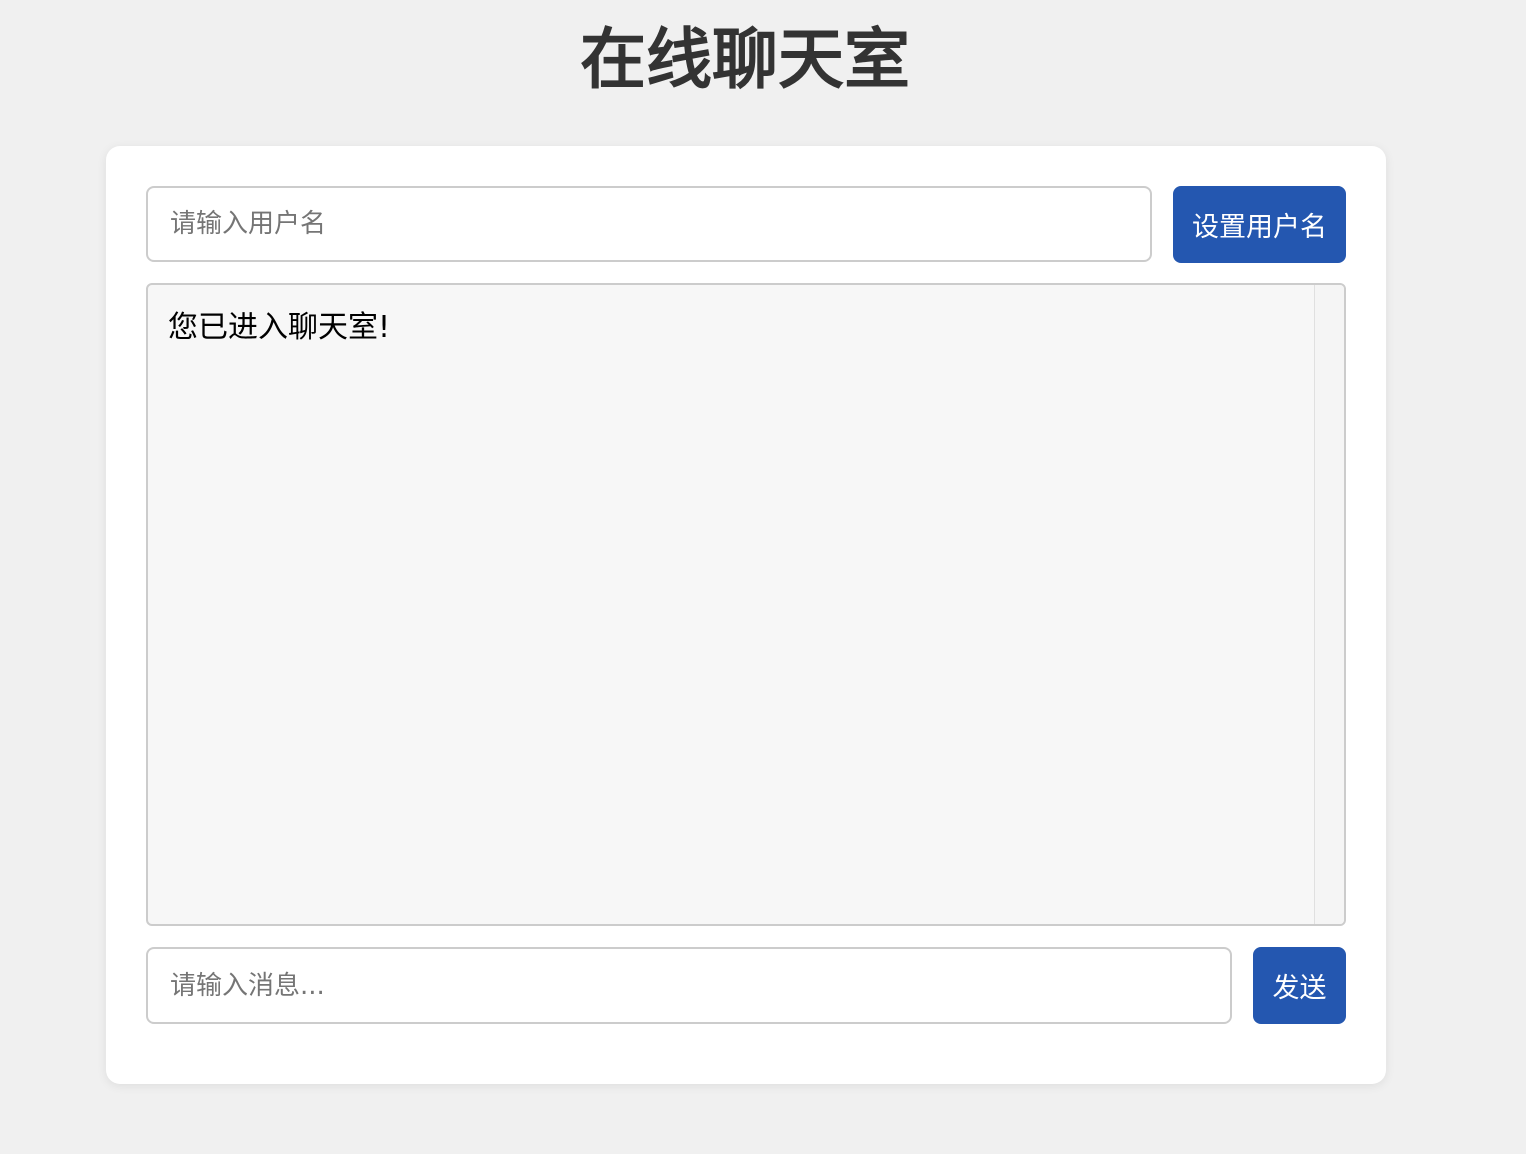 The image size is (1526, 1154). I want to click on username-input, so click(649, 224).